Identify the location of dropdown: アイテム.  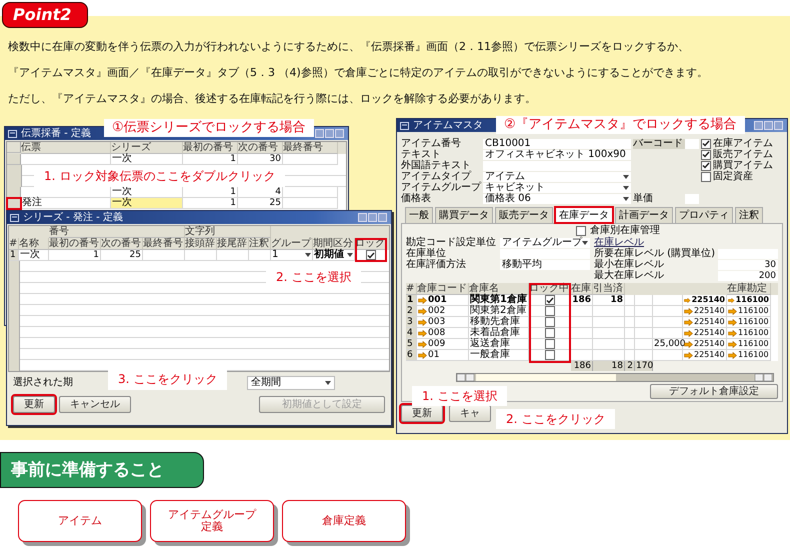
(557, 177).